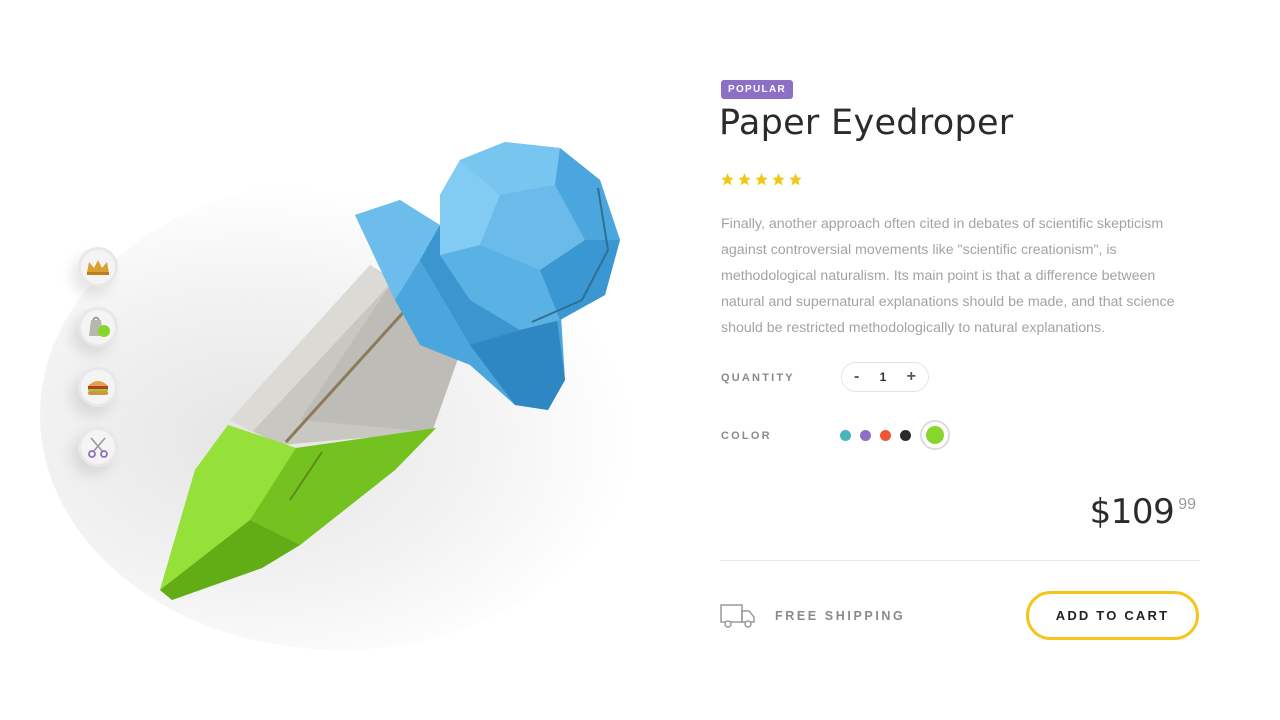  Describe the element at coordinates (746, 436) in the screenshot. I see `color-label: COLOR` at that location.